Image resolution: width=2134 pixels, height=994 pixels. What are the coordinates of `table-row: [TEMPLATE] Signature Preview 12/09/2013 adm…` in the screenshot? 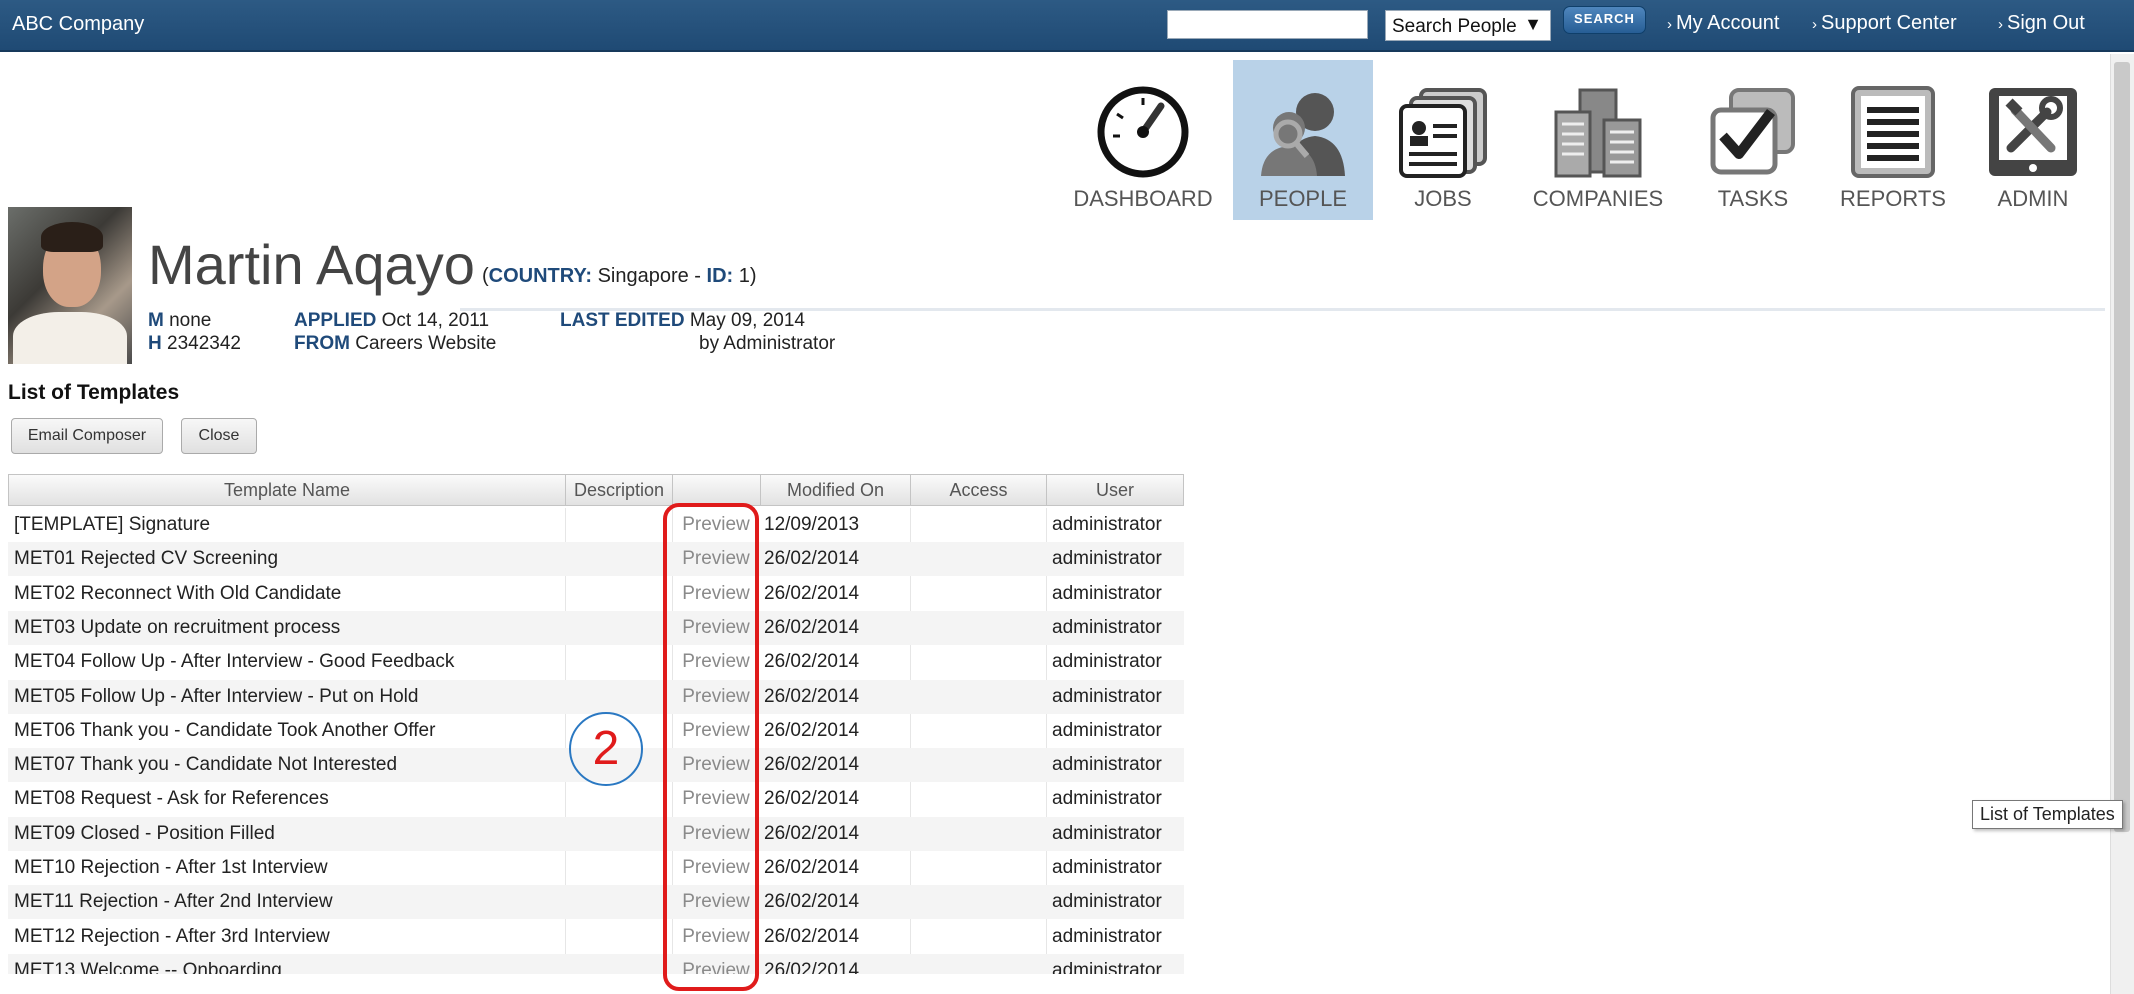 It's located at (596, 525).